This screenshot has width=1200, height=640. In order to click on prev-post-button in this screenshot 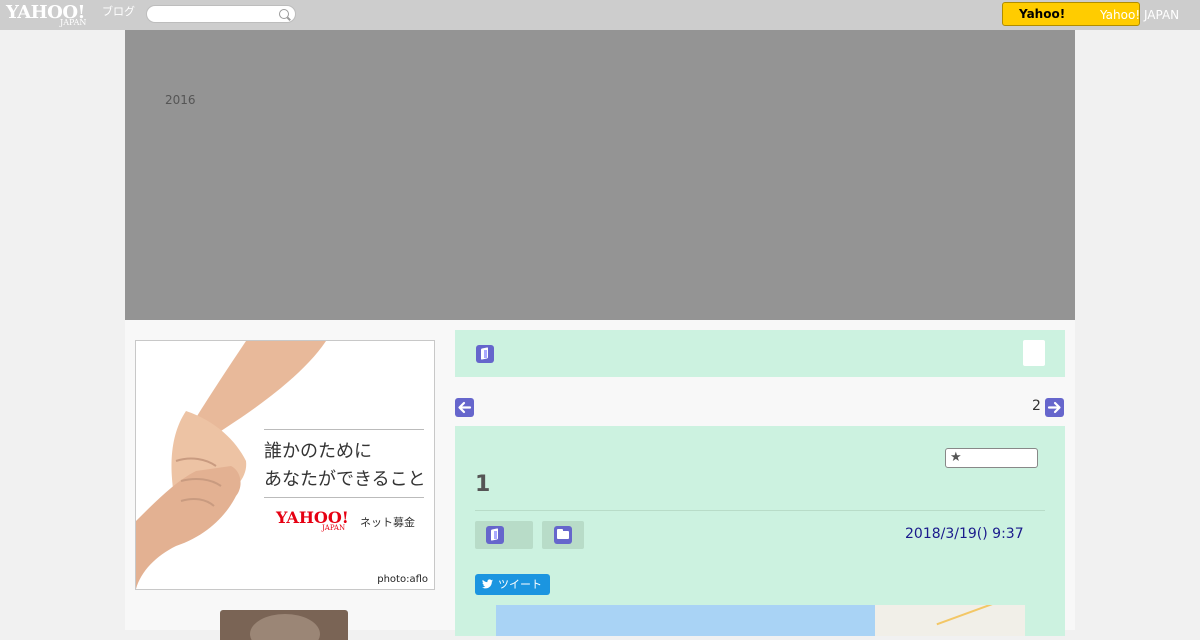, I will do `click(464, 407)`.